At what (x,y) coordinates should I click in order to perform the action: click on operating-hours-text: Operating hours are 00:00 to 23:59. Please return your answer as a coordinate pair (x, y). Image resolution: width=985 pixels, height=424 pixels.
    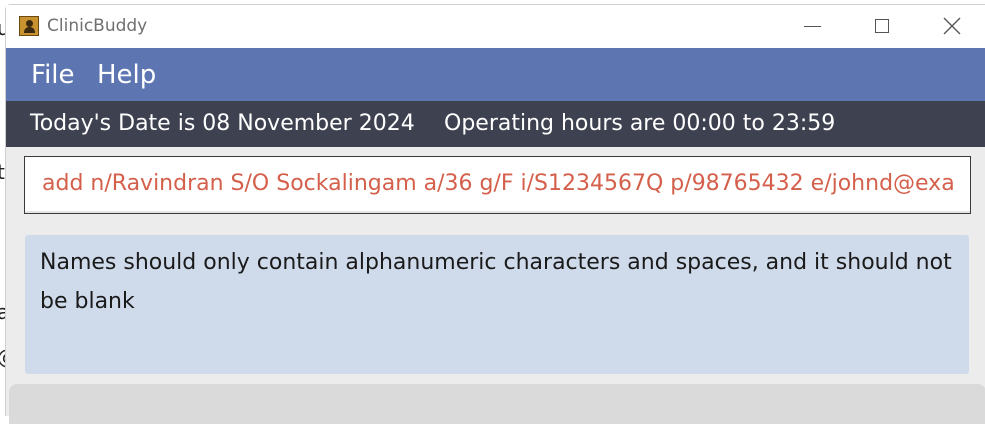
    Looking at the image, I should click on (640, 123).